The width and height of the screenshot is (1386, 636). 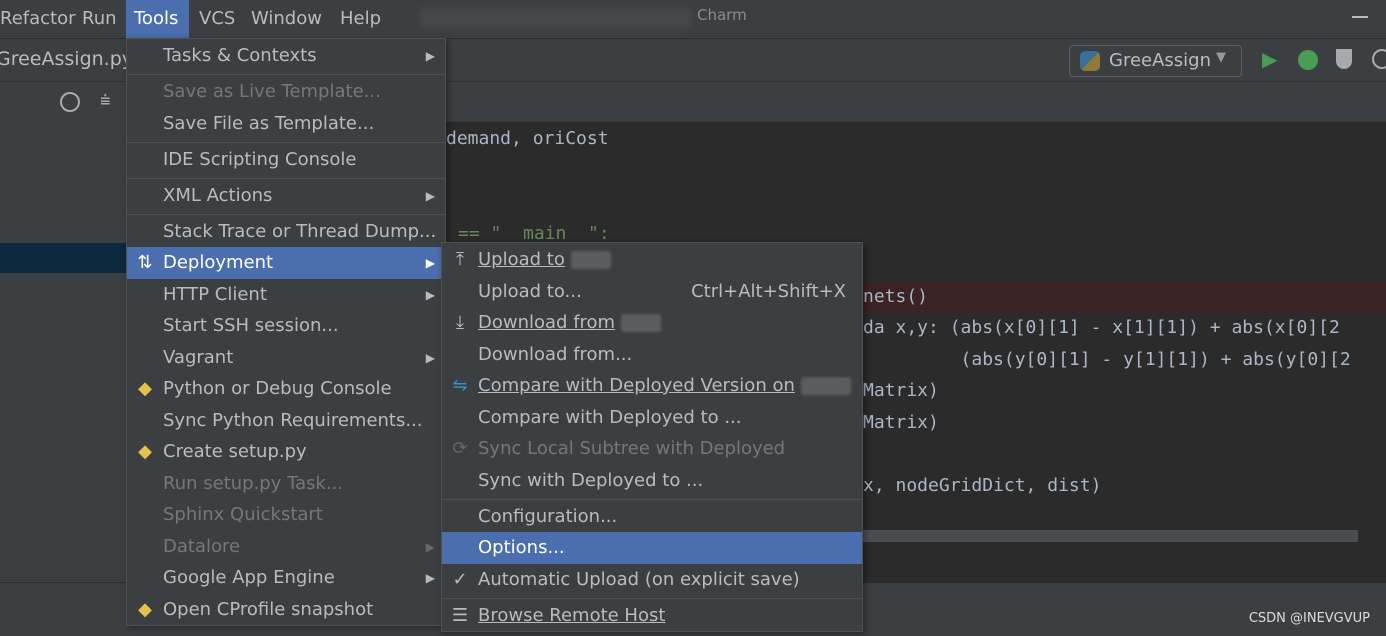 What do you see at coordinates (63, 258) in the screenshot?
I see `selected-tree-row` at bounding box center [63, 258].